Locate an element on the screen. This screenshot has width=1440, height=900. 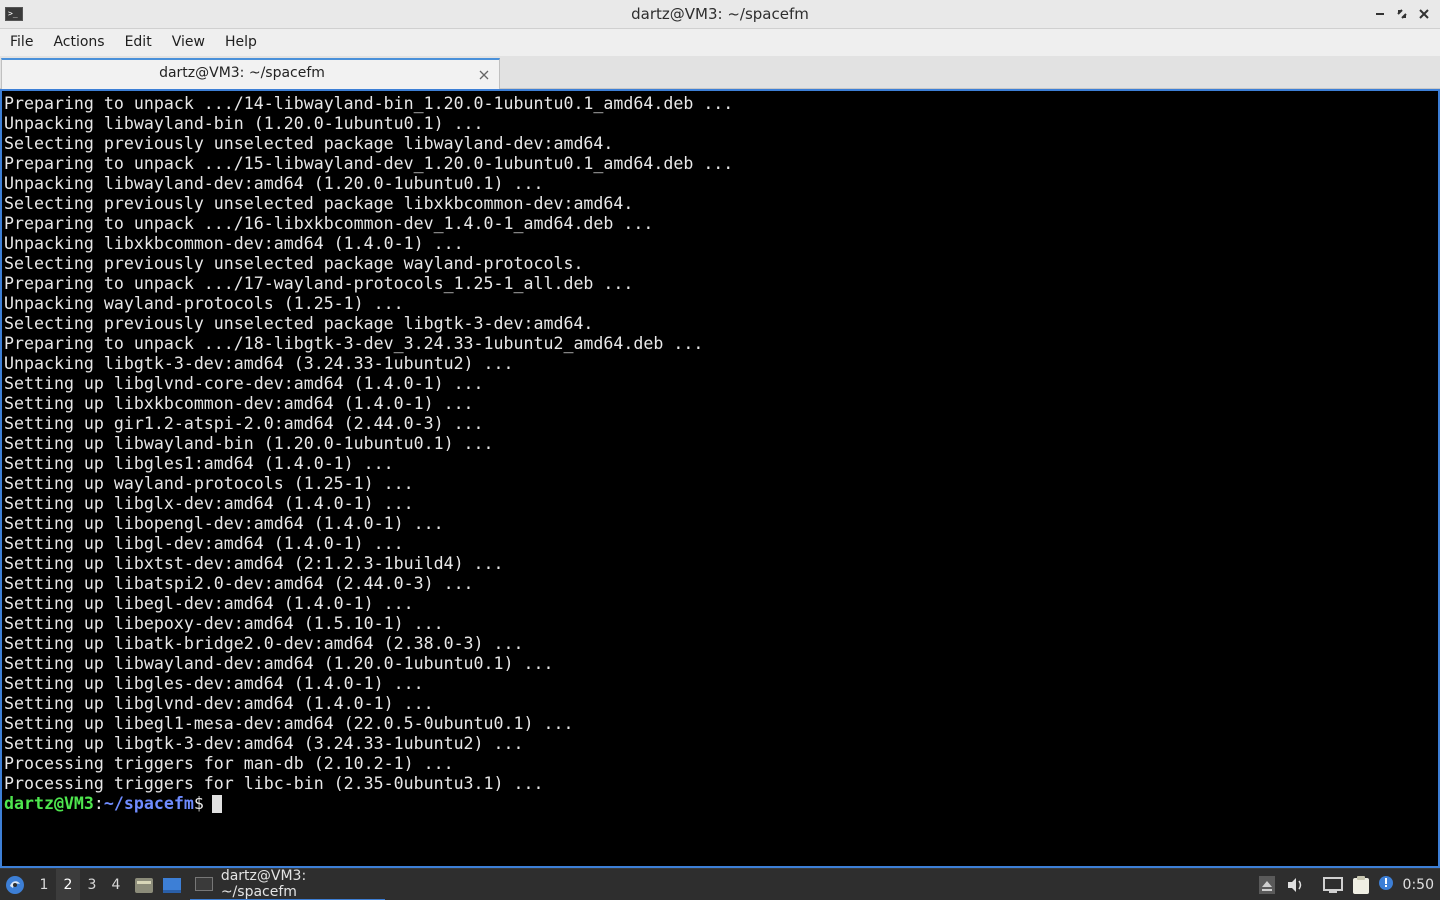
menu-edit: Edit is located at coordinates (138, 42).